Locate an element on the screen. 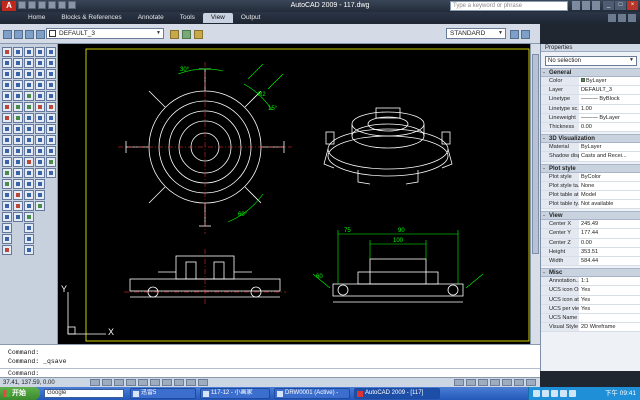 This screenshot has width=640, height=400. explode-icon is located at coordinates (18, 217).